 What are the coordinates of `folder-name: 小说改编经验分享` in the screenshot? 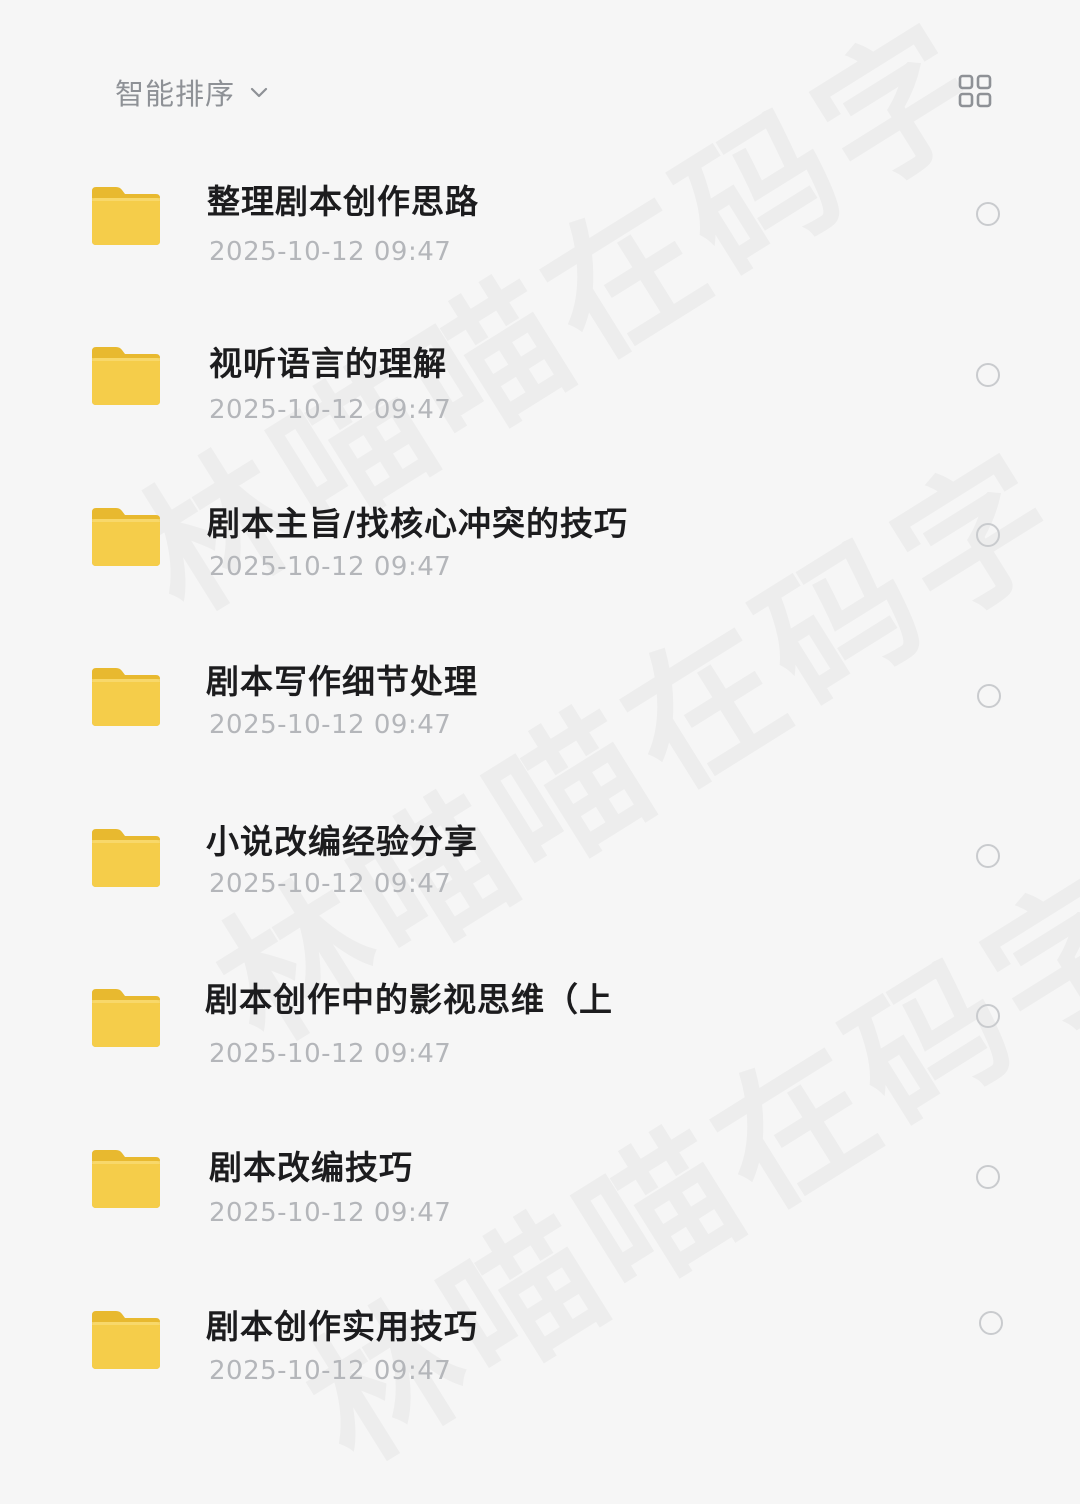 It's located at (342, 841).